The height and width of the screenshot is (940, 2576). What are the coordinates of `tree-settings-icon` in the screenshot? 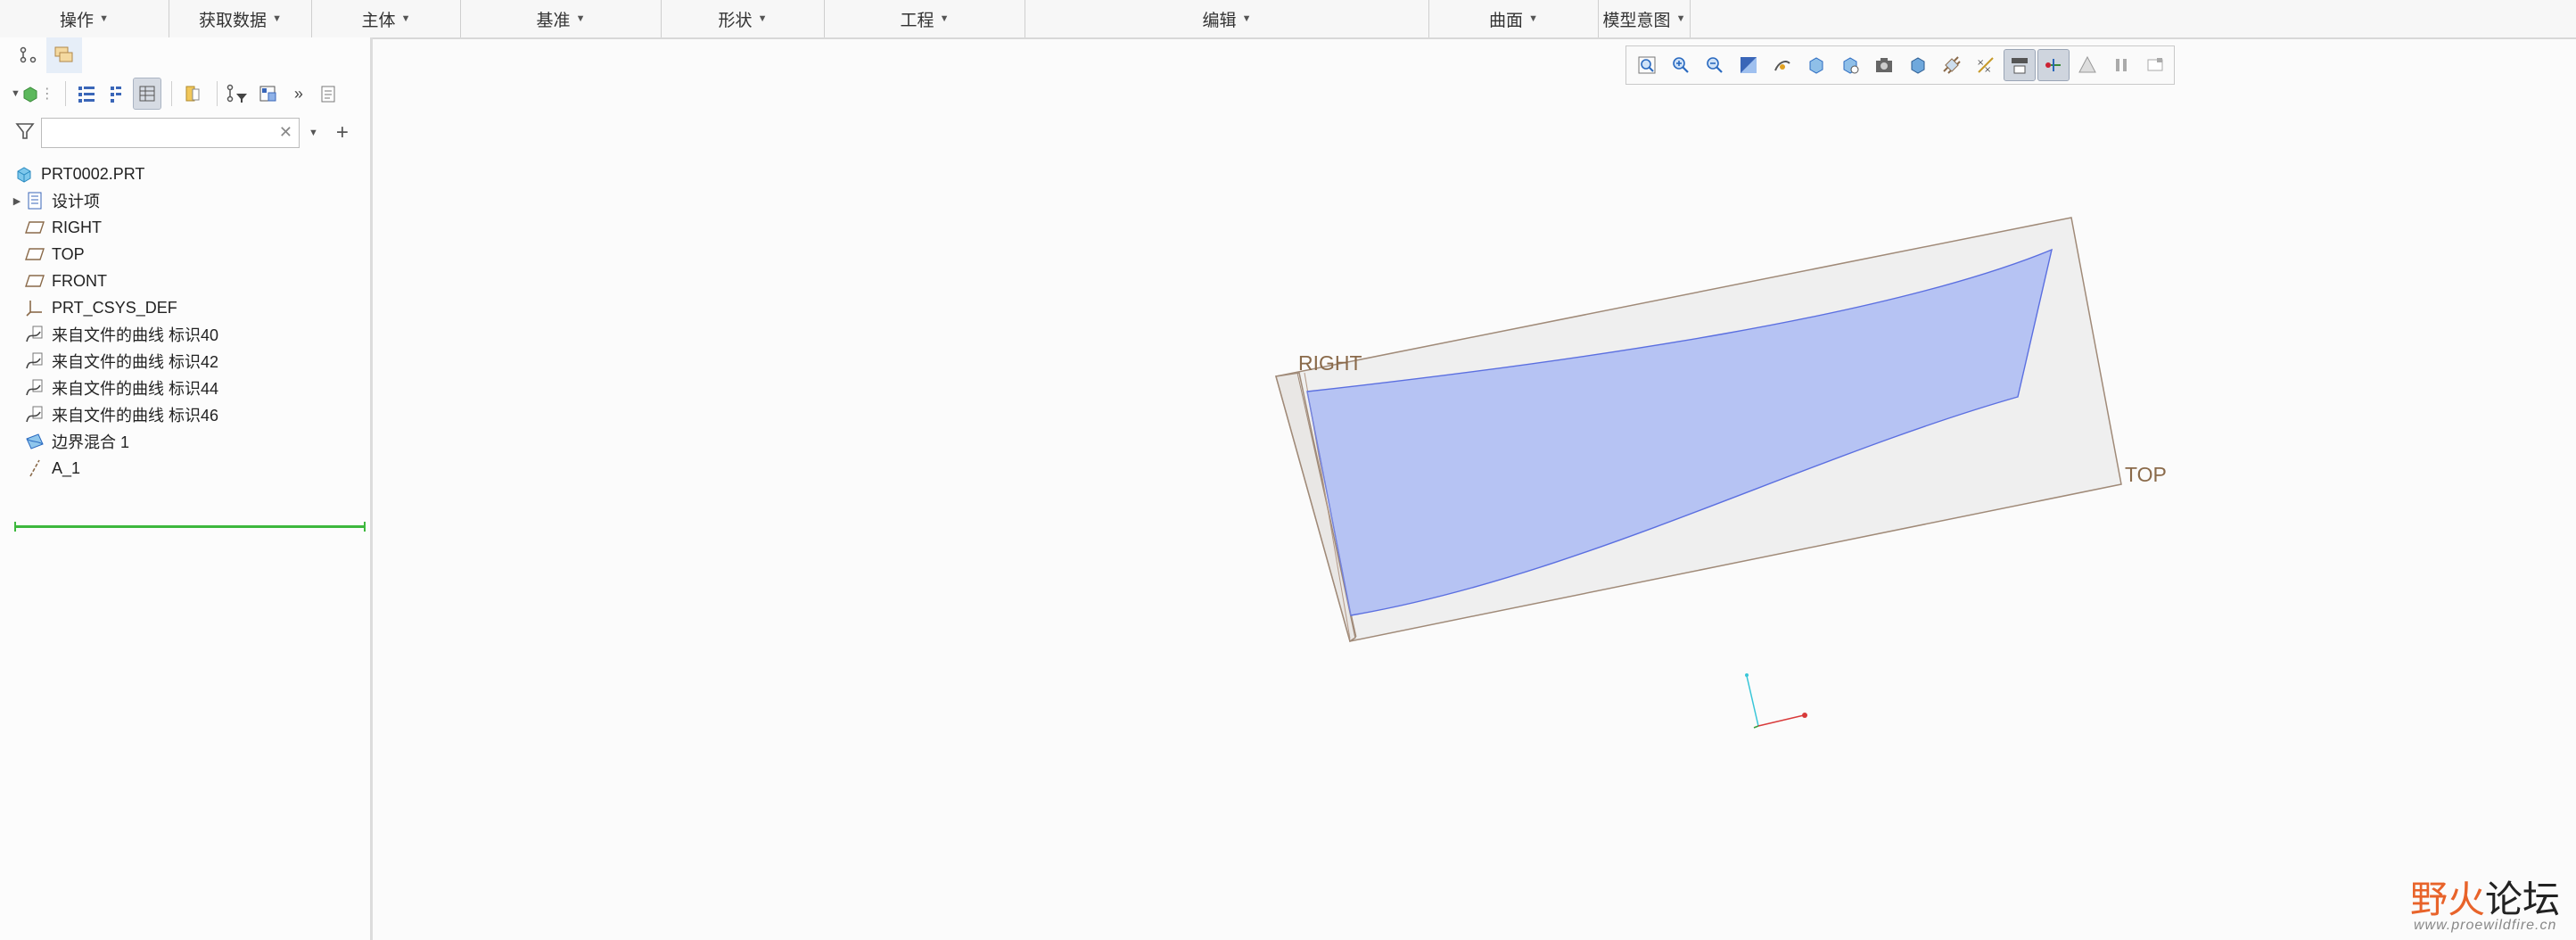 It's located at (267, 94).